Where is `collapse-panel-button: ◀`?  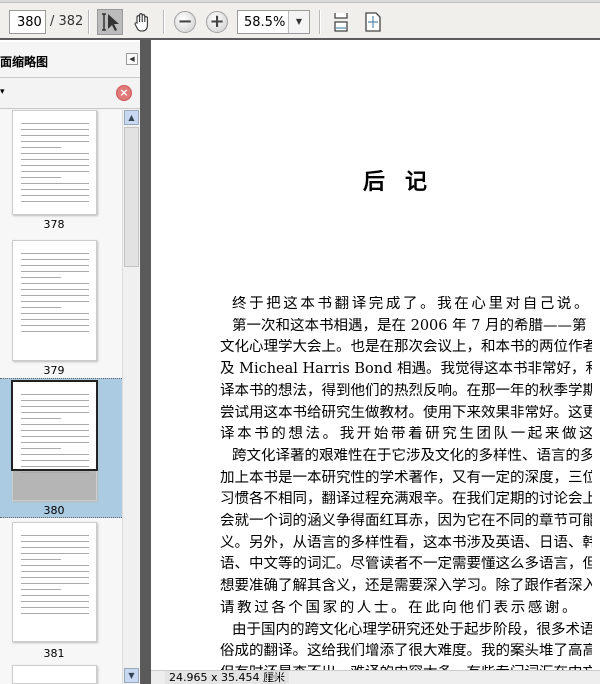
collapse-panel-button: ◀ is located at coordinates (132, 59).